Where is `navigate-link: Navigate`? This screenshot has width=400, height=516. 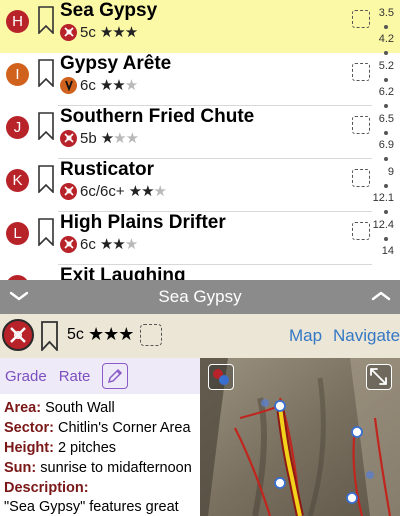 navigate-link: Navigate is located at coordinates (366, 336).